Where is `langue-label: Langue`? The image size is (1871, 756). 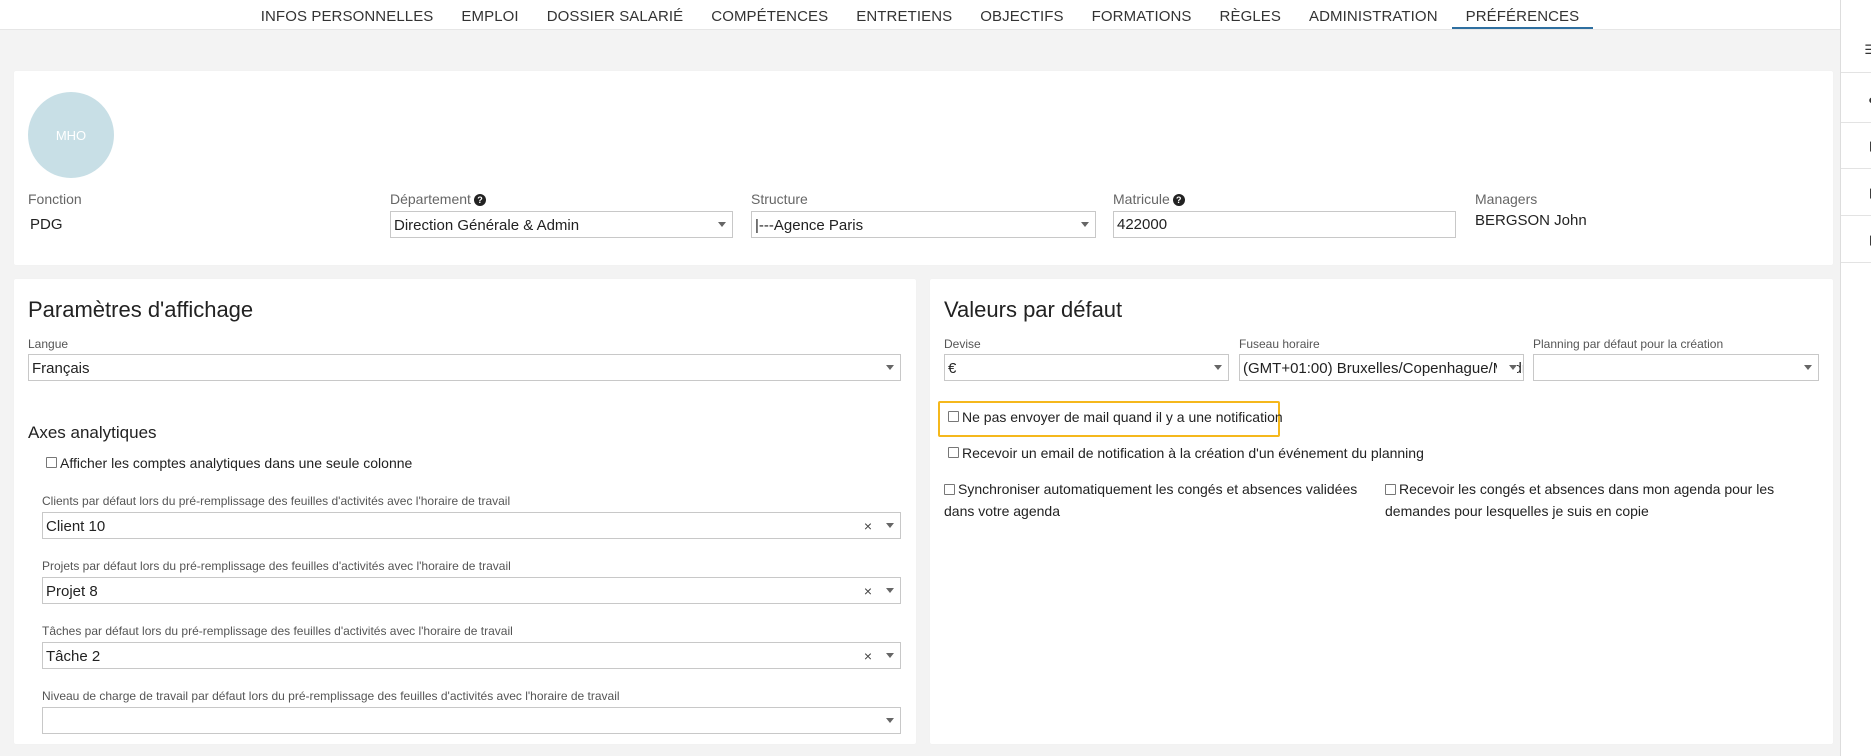
langue-label: Langue is located at coordinates (48, 344).